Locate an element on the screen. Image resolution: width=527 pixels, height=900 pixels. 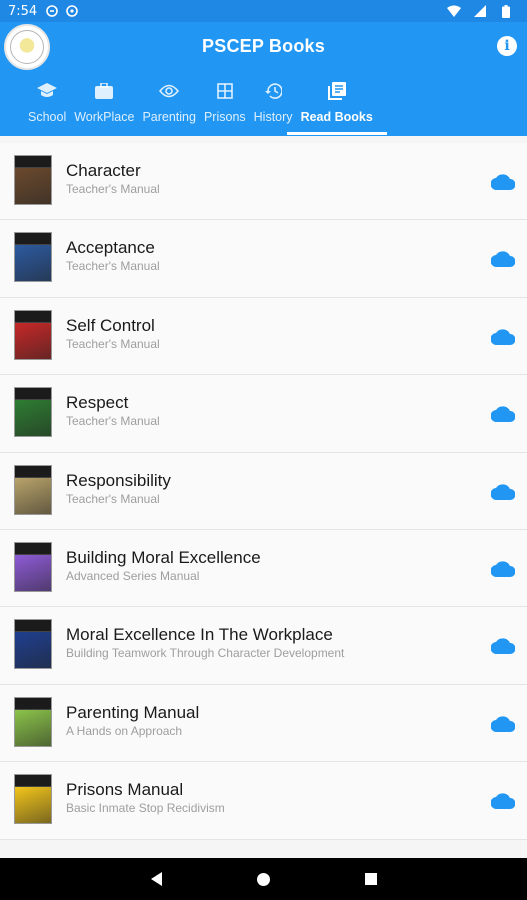
status-time: 7:54 is located at coordinates (23, 11).